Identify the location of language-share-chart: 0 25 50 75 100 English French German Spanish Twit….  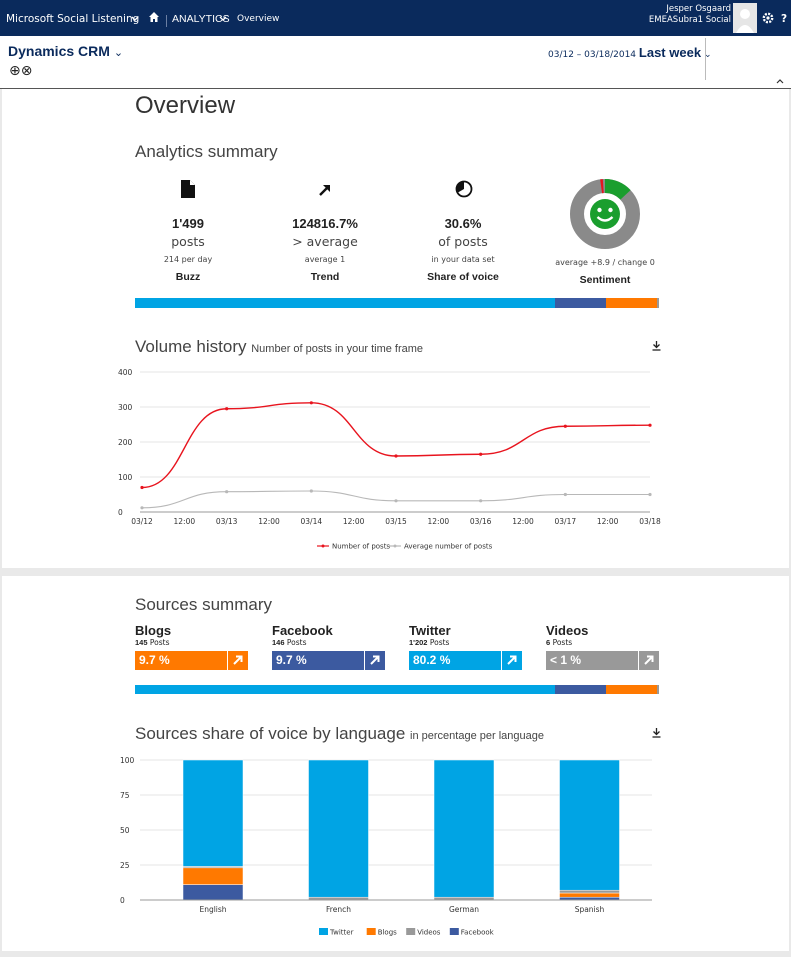
(386, 846).